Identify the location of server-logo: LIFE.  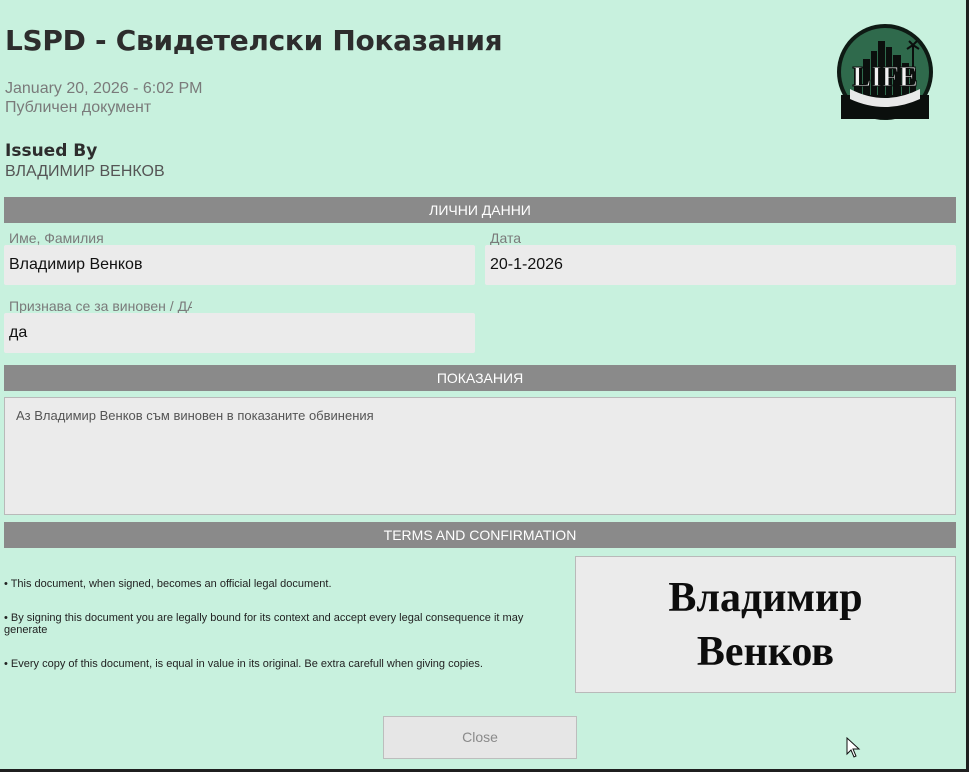
(885, 72).